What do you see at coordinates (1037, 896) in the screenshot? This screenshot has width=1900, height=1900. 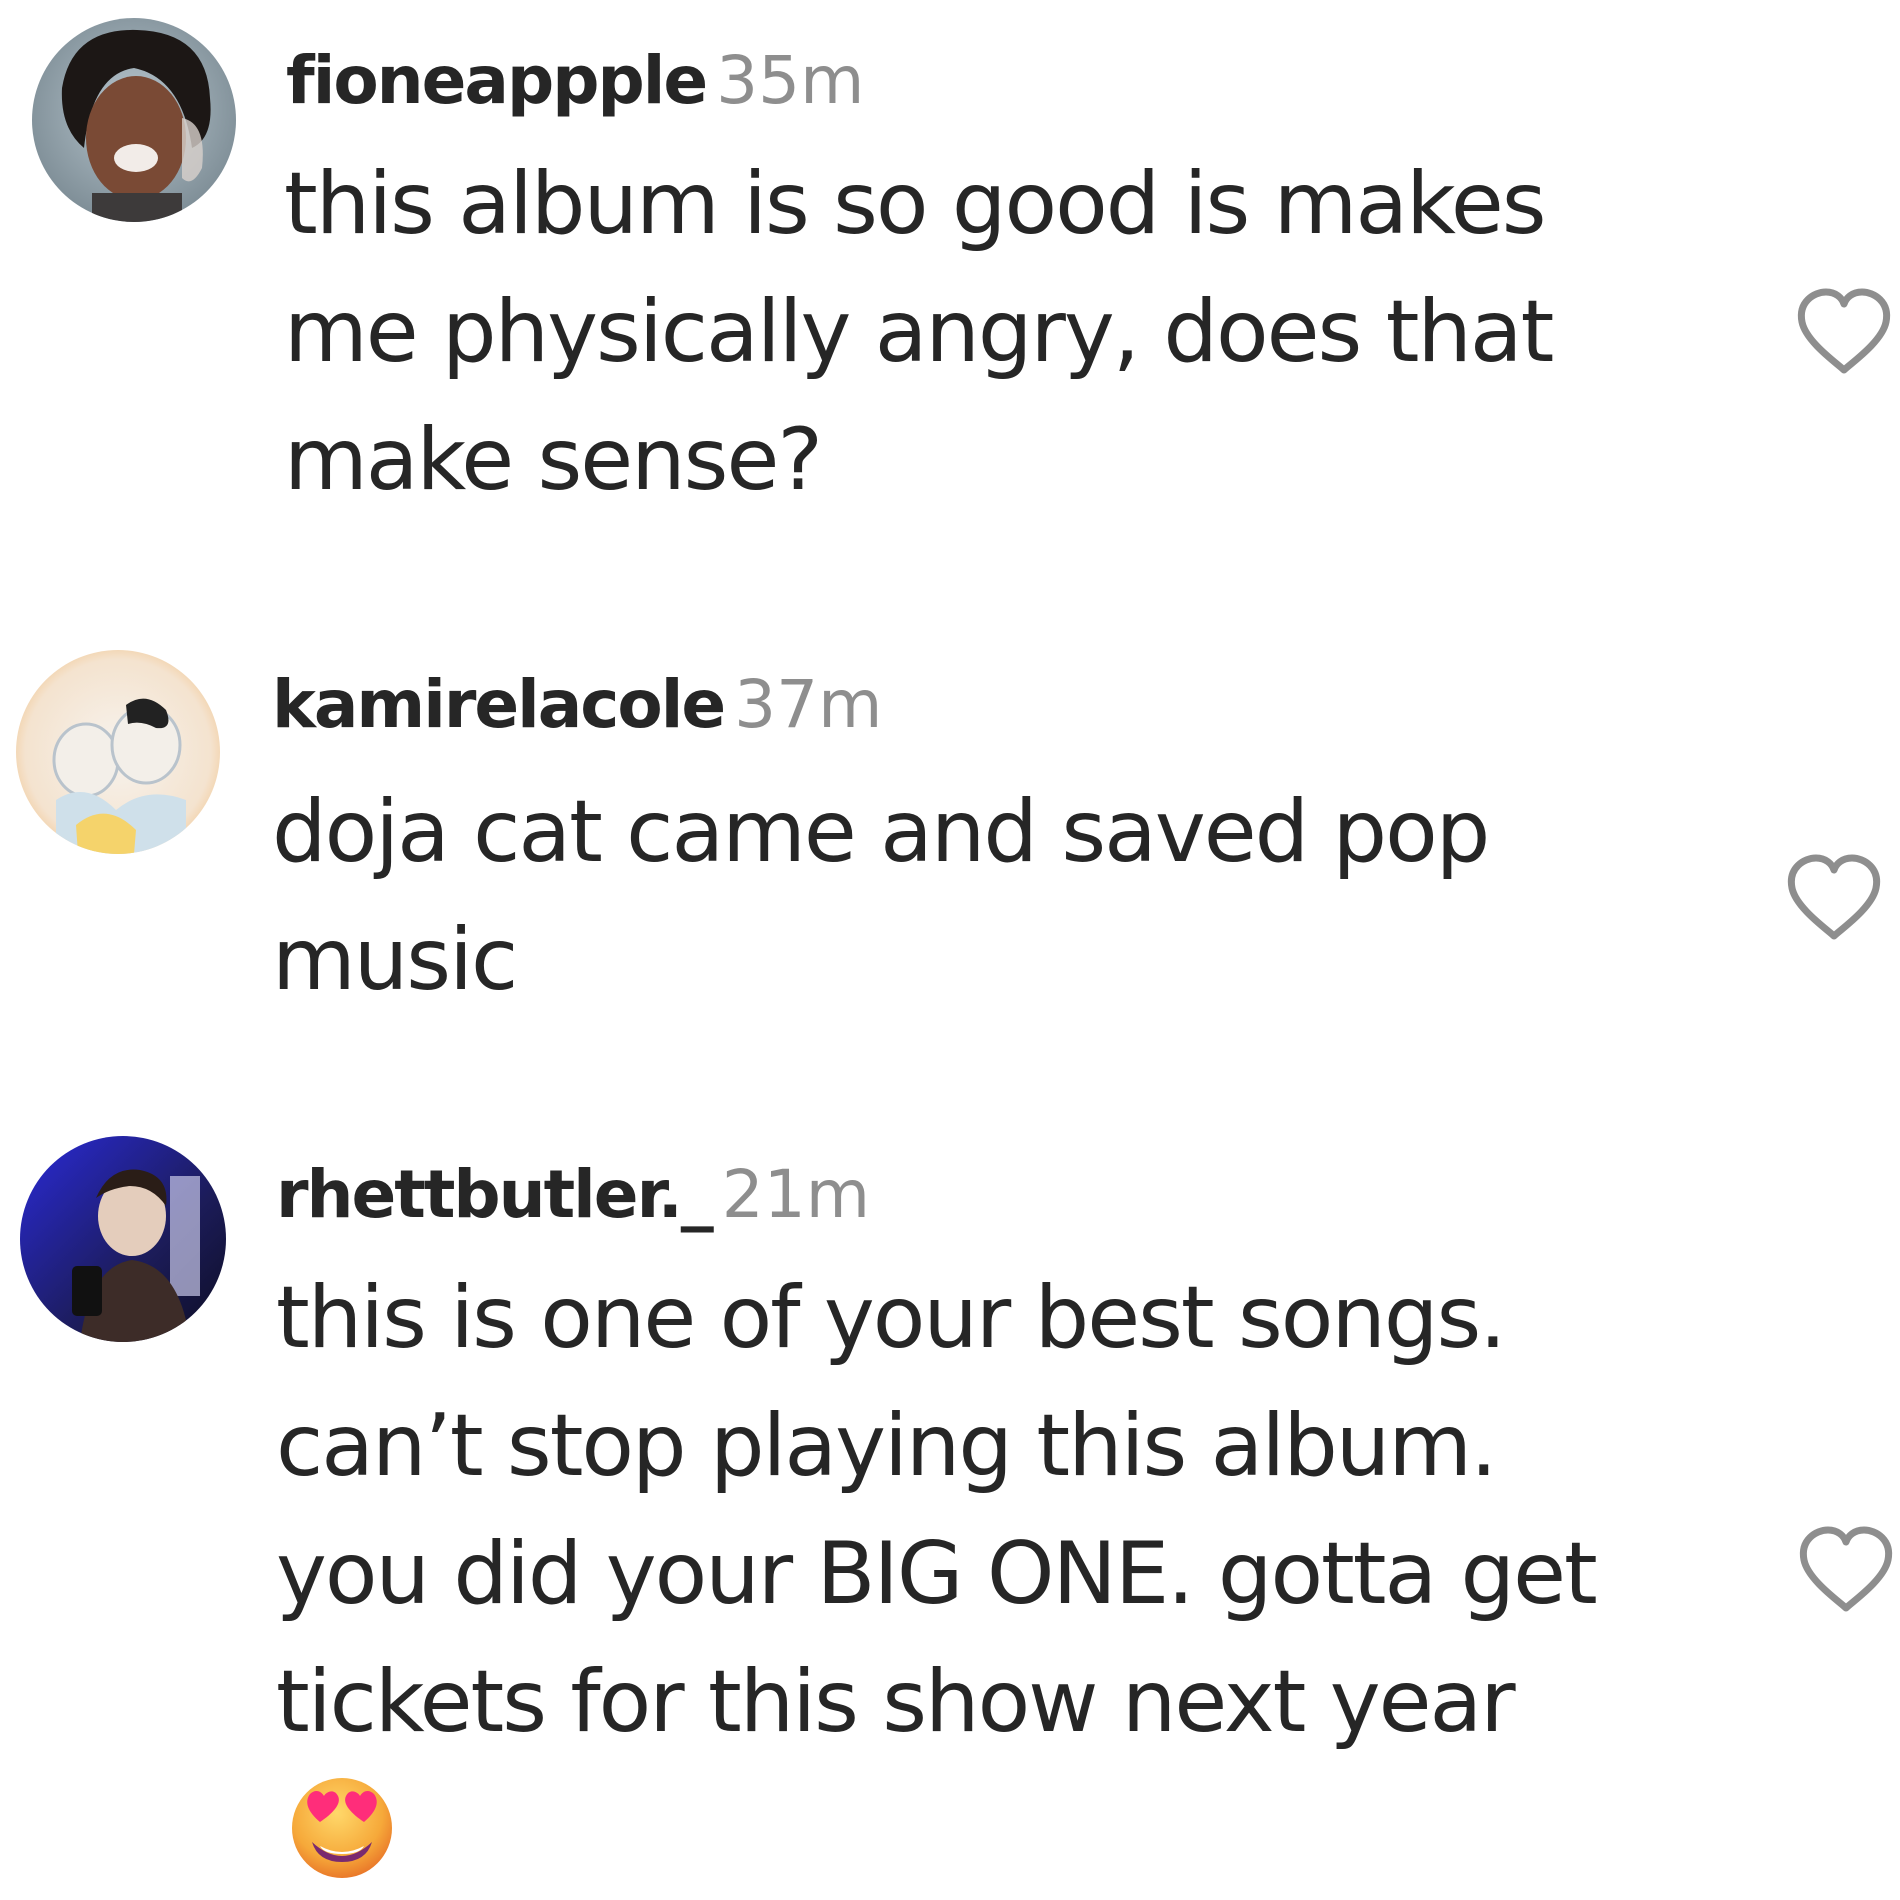 I see `comment-text: doja cat came and saved pop music` at bounding box center [1037, 896].